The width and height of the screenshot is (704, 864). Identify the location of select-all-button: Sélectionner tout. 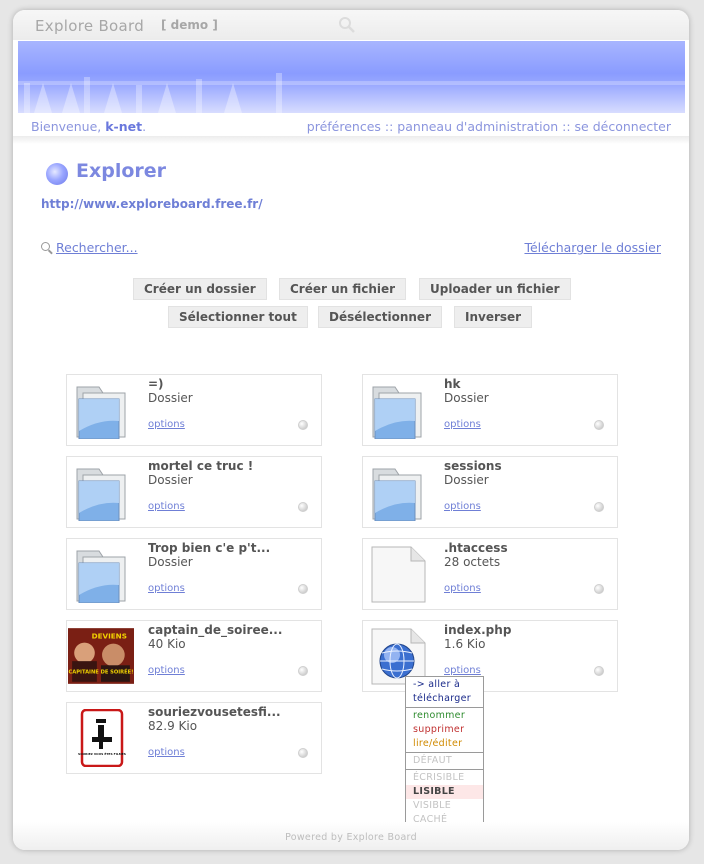
(238, 317).